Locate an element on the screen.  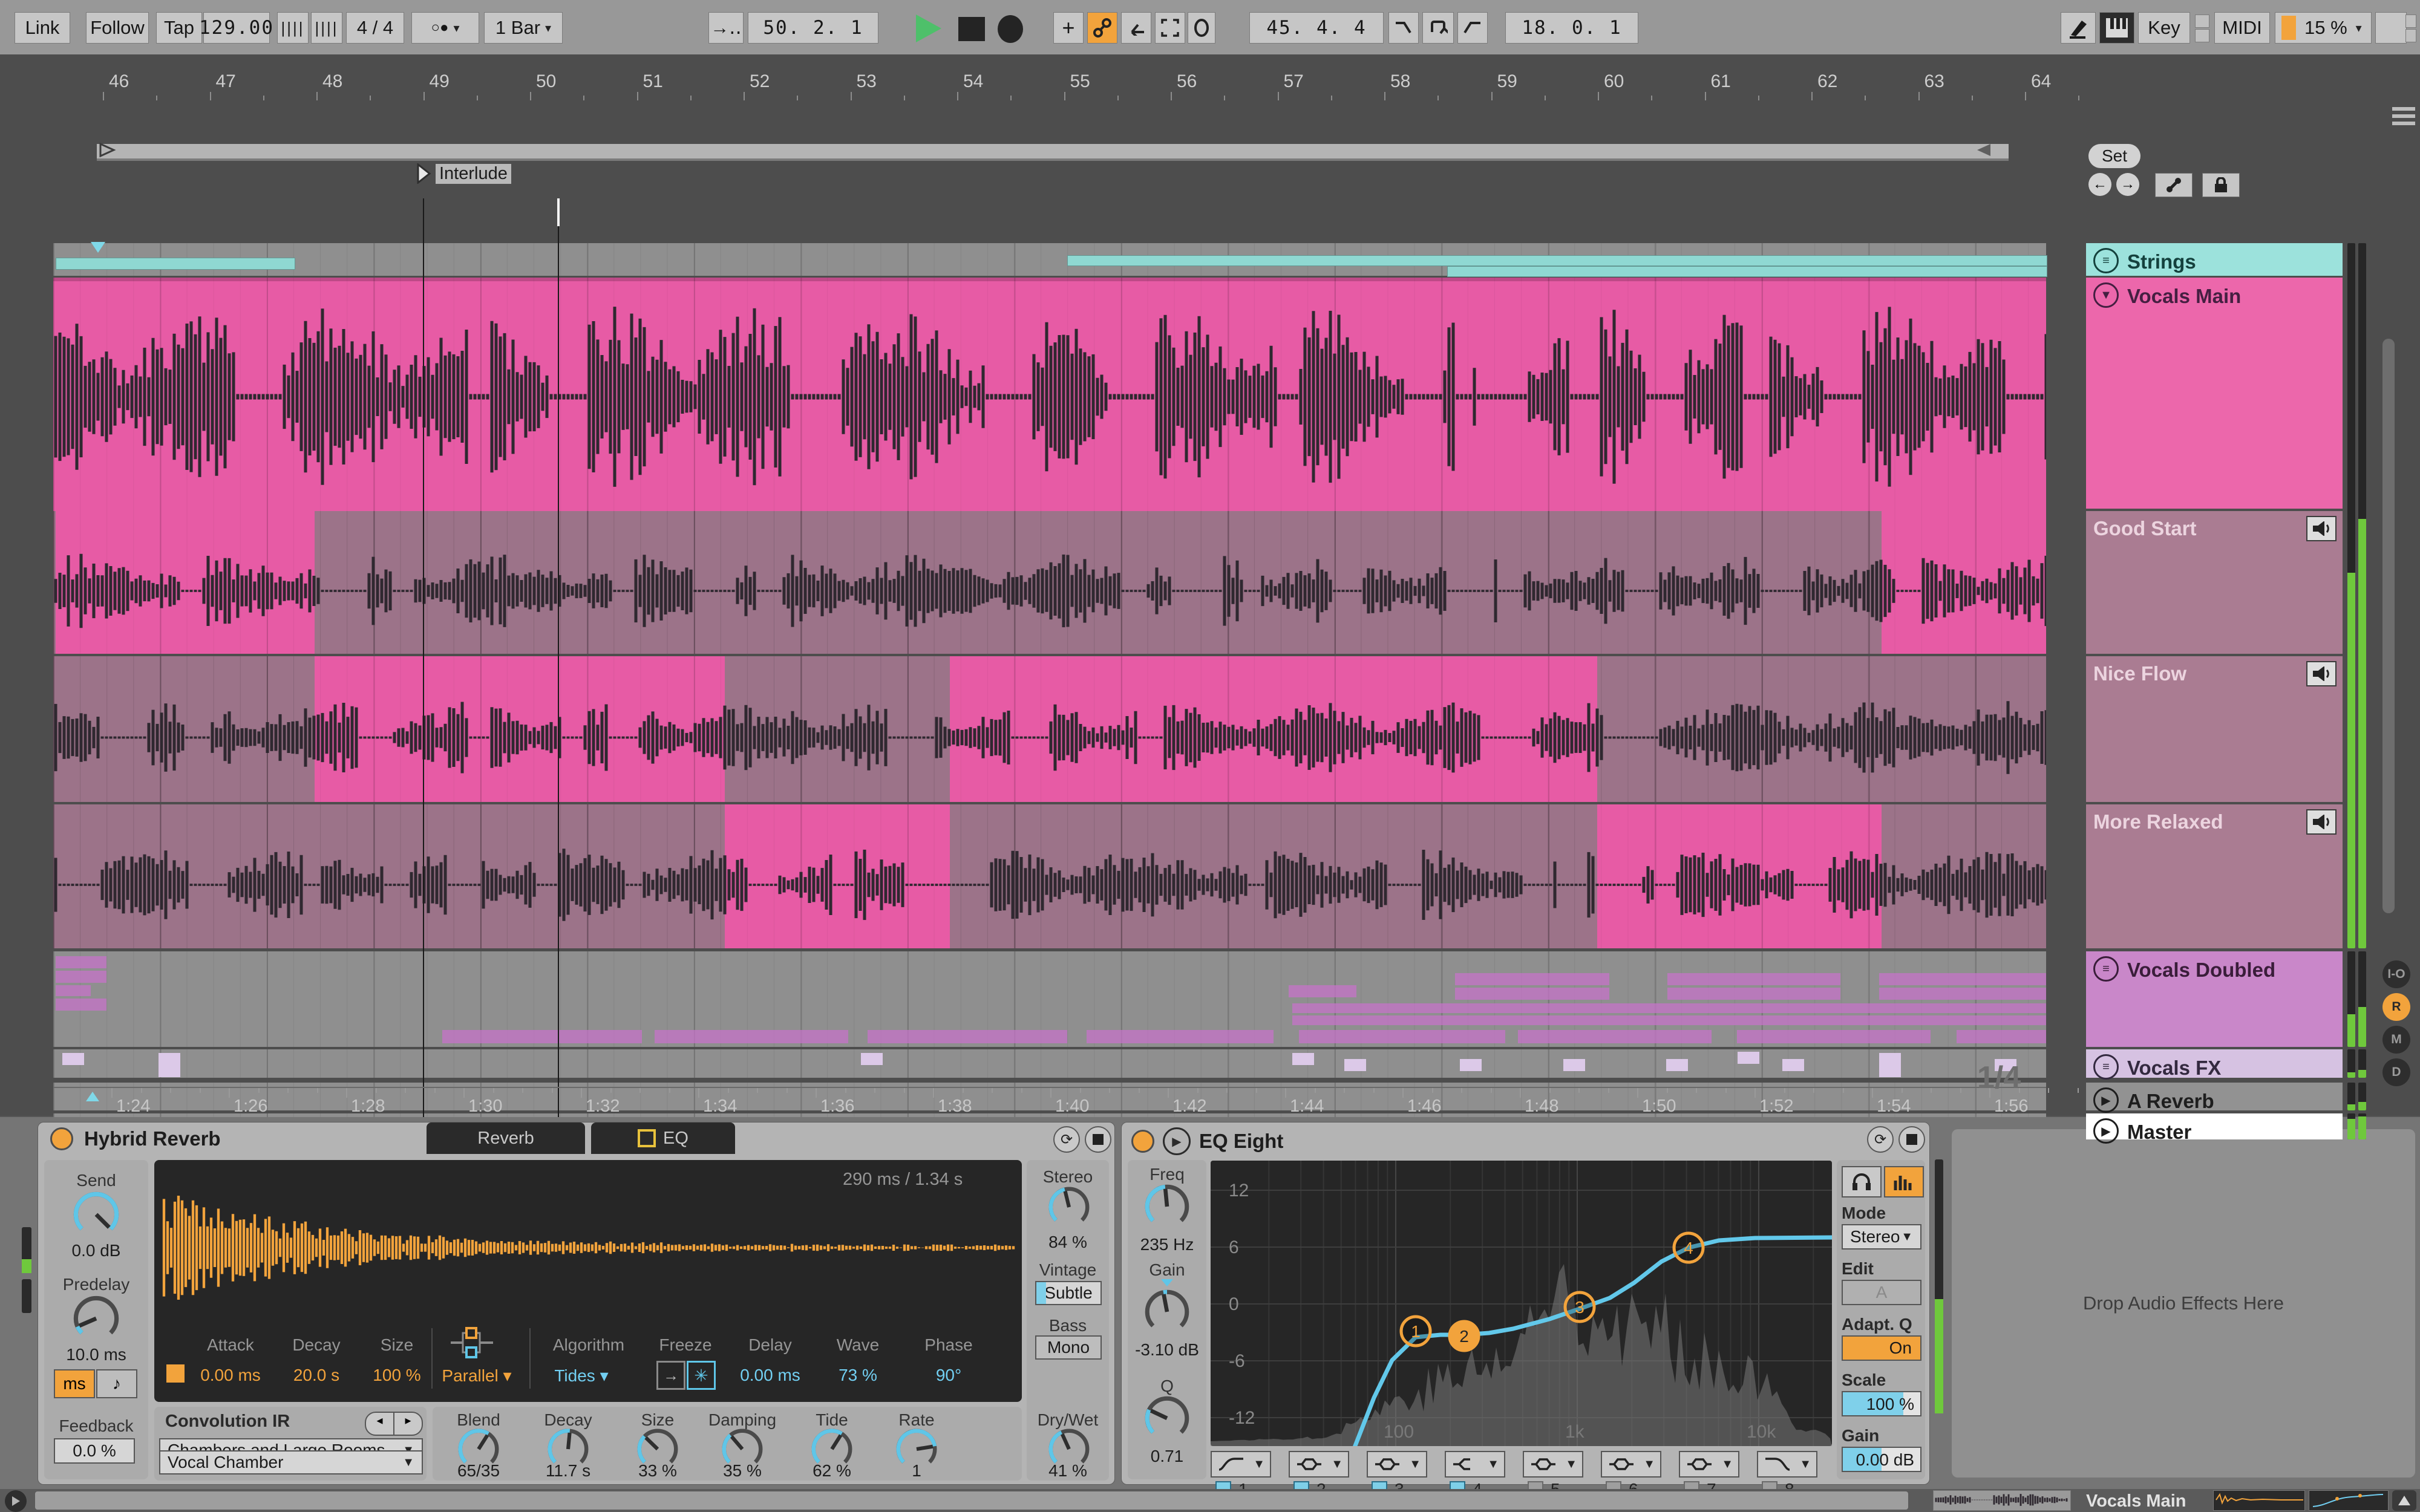
stereo-knob is located at coordinates (1069, 1207).